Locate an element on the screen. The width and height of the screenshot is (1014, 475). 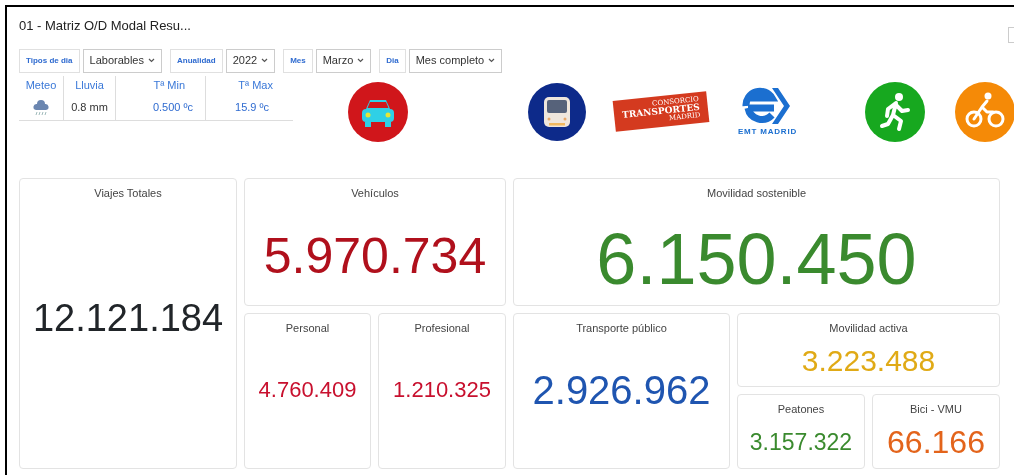
card-title: Profesional is located at coordinates (442, 328).